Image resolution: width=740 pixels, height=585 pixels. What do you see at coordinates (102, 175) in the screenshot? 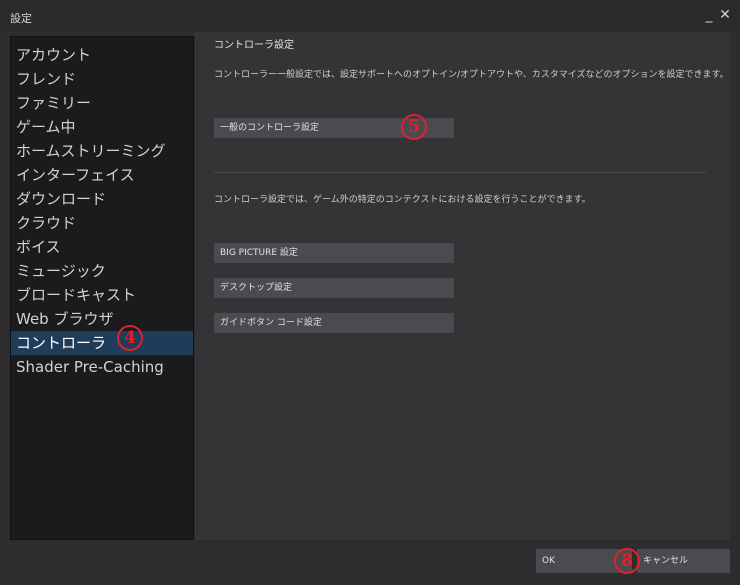
I see `sidebar-item-interface: インターフェイス` at bounding box center [102, 175].